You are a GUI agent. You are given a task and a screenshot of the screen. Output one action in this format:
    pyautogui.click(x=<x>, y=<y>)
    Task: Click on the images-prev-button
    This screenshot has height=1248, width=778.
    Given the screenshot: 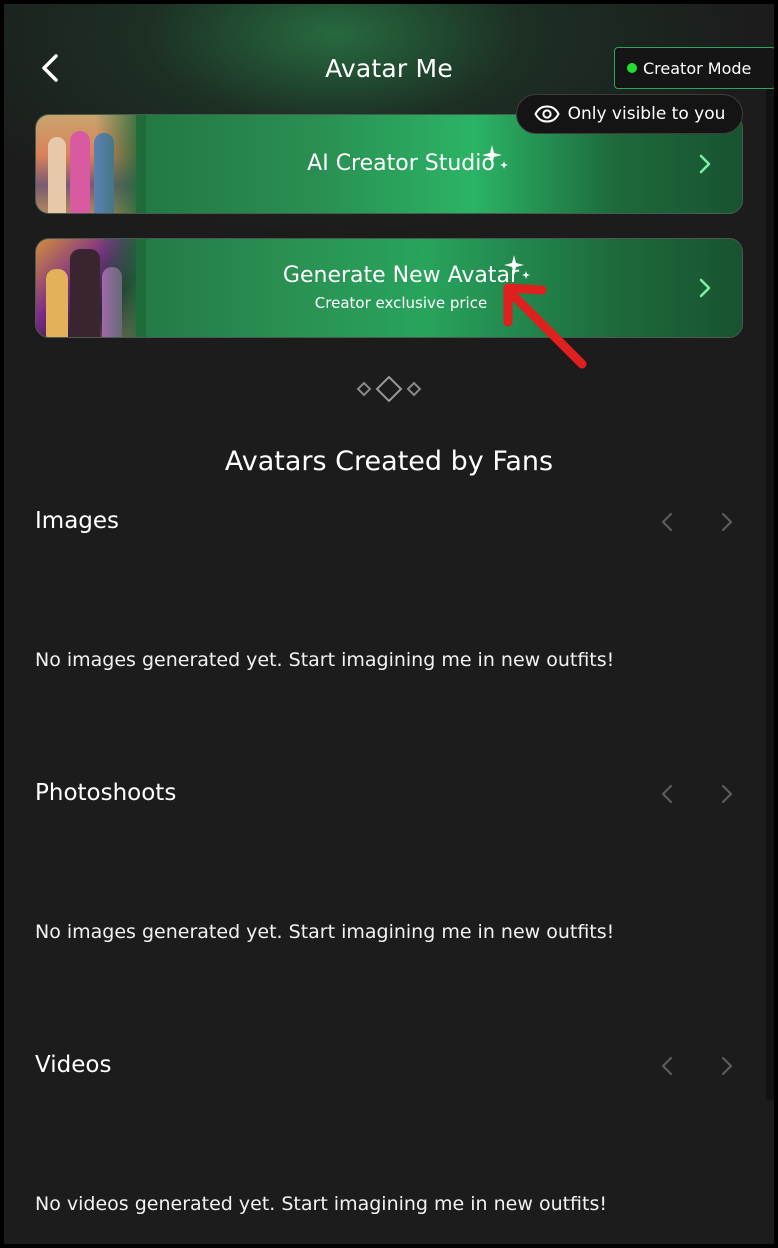 What is the action you would take?
    pyautogui.click(x=667, y=522)
    